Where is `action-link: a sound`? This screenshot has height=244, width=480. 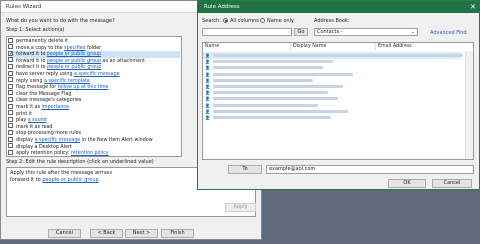 action-link: a sound is located at coordinates (37, 120).